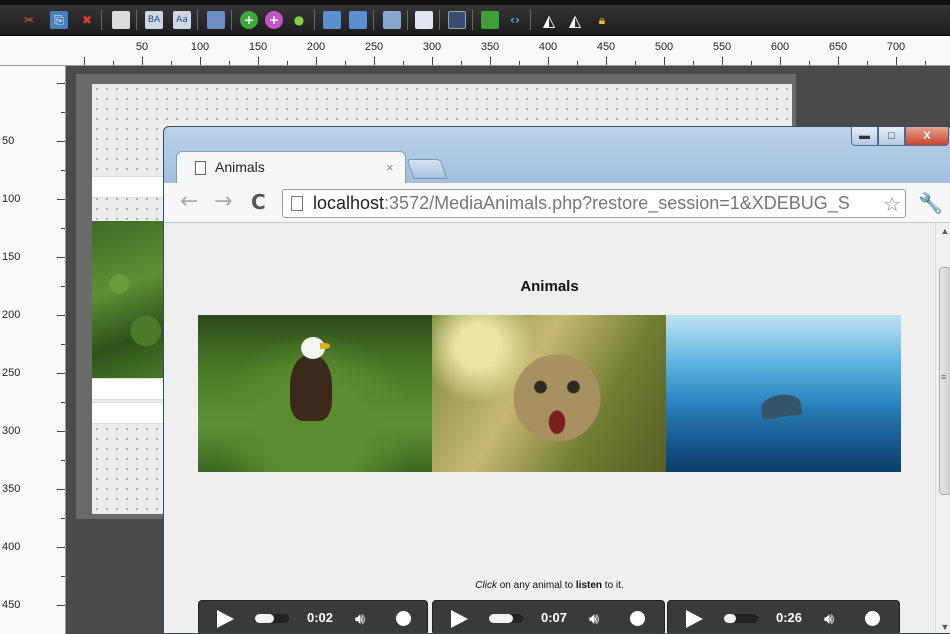 This screenshot has height=634, width=950. Describe the element at coordinates (291, 167) in the screenshot. I see `browser-tab: Animals ×` at that location.